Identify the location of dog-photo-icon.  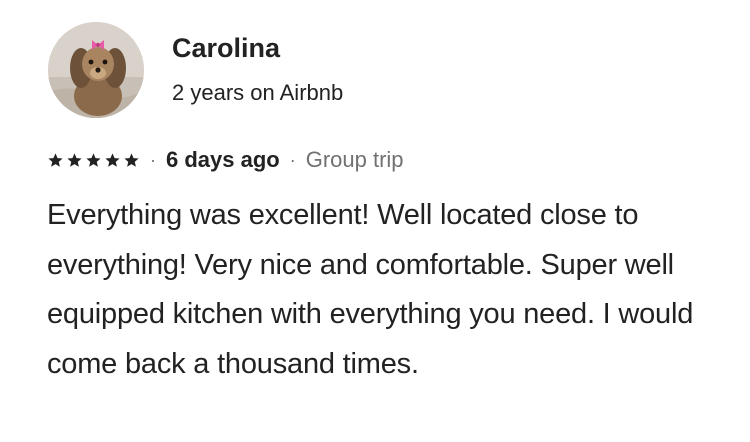
(96, 70).